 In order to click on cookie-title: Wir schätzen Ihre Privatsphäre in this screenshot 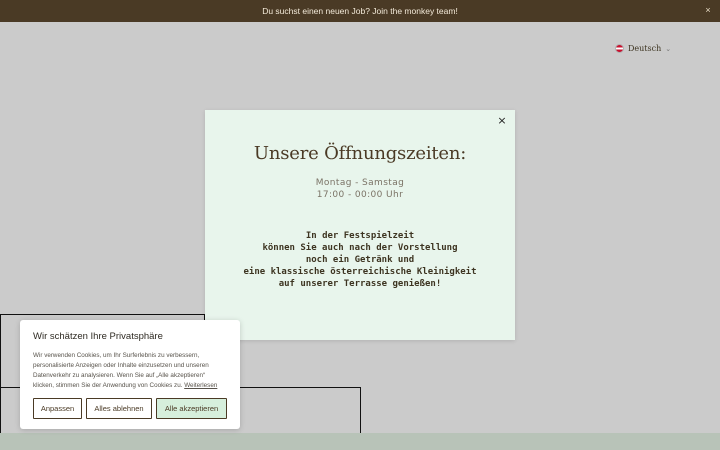, I will do `click(98, 336)`.